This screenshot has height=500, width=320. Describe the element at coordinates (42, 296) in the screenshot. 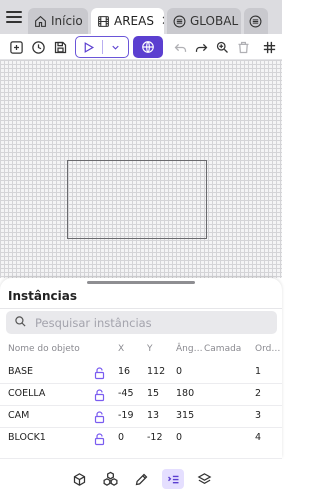

I see `panel-title: Instâncias` at that location.